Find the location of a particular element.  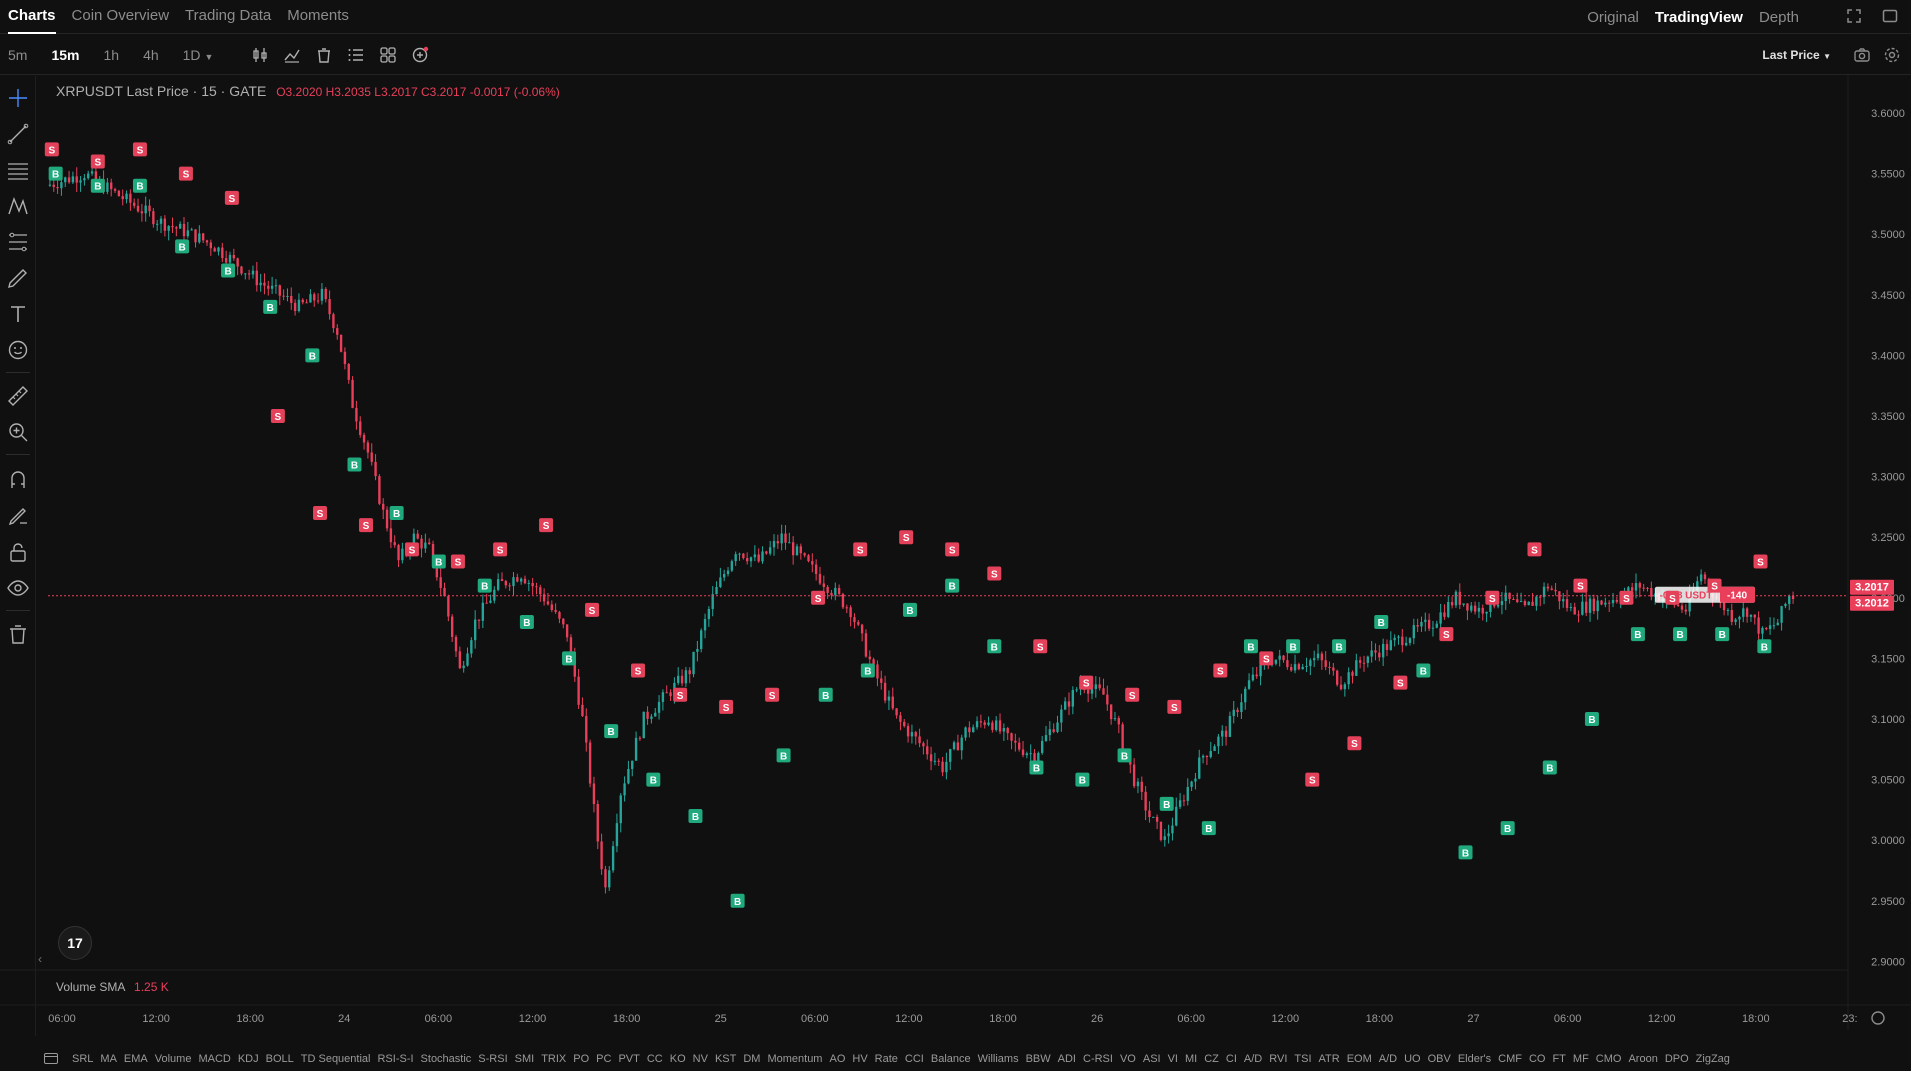

indicator-eom: EOM is located at coordinates (1359, 1059).